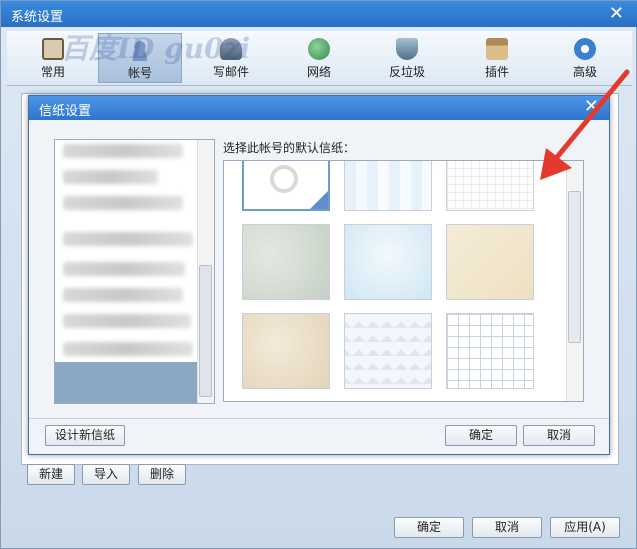 The image size is (637, 549). What do you see at coordinates (37, 17) in the screenshot?
I see `window-title: 系统设置` at bounding box center [37, 17].